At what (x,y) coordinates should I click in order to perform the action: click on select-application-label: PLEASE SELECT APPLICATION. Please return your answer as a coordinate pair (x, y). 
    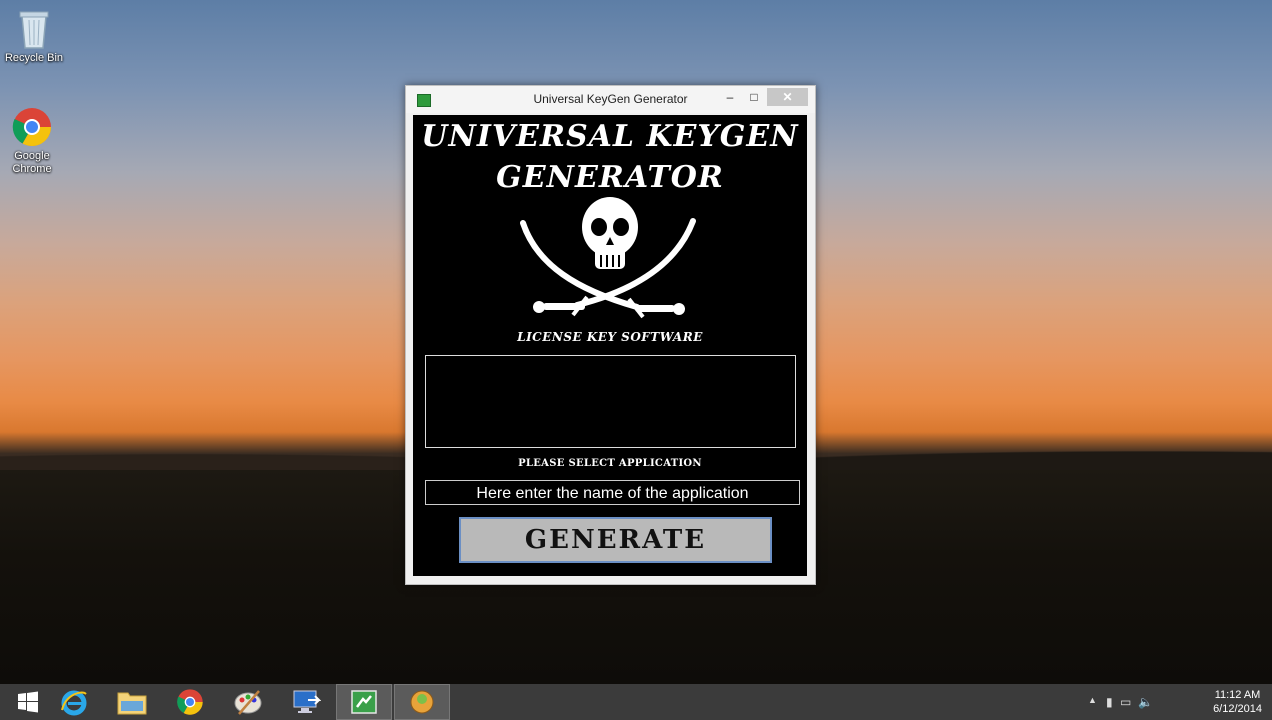
    Looking at the image, I should click on (610, 463).